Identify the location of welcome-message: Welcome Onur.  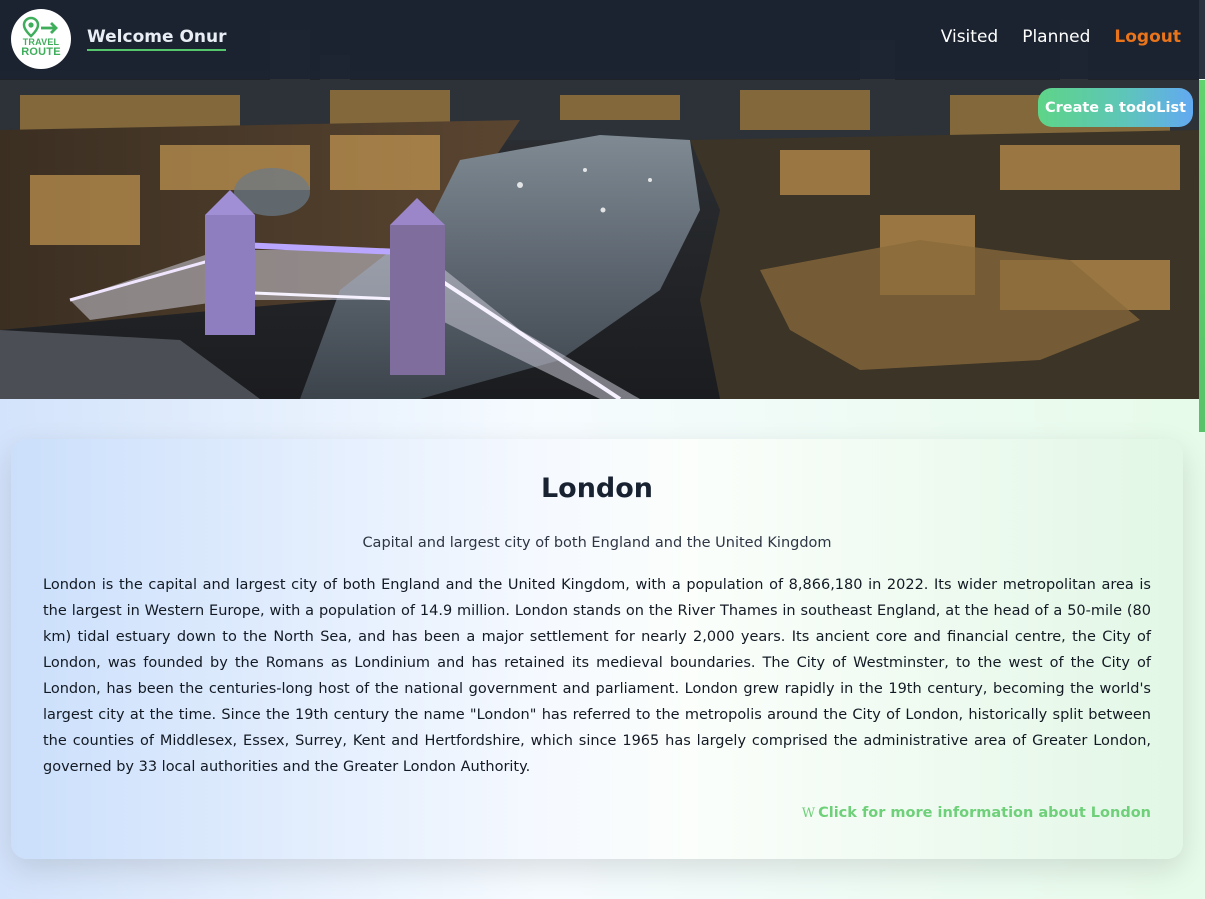
(157, 39).